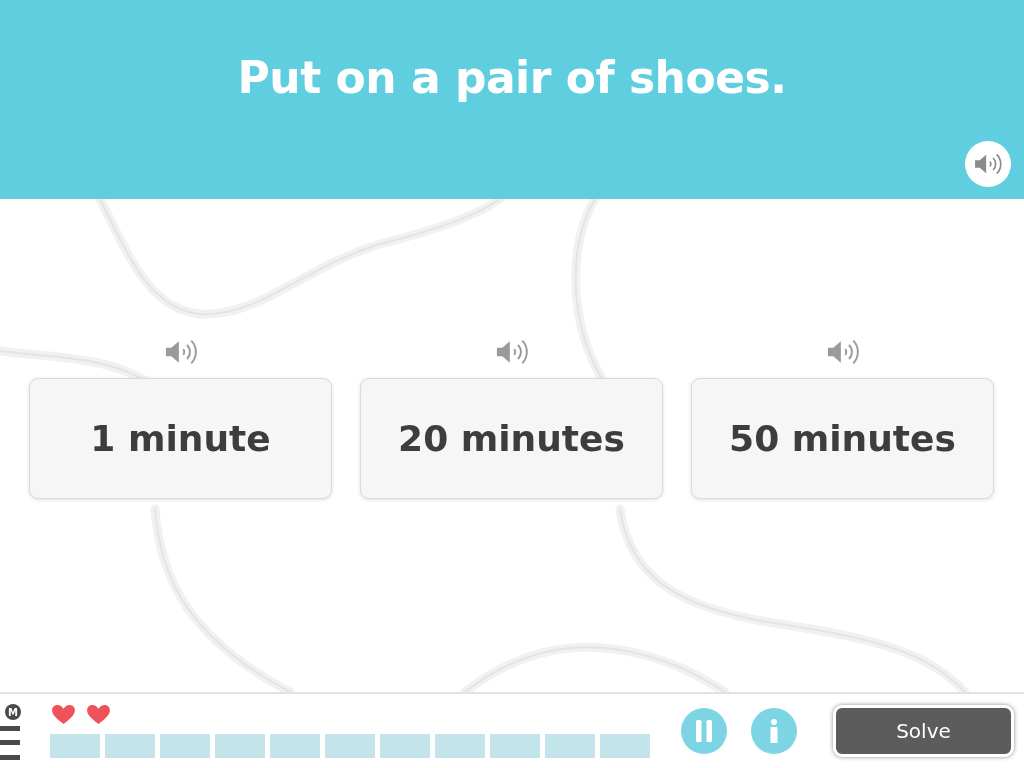 Image resolution: width=1024 pixels, height=768 pixels. Describe the element at coordinates (923, 731) in the screenshot. I see `solve-button: Solve` at that location.